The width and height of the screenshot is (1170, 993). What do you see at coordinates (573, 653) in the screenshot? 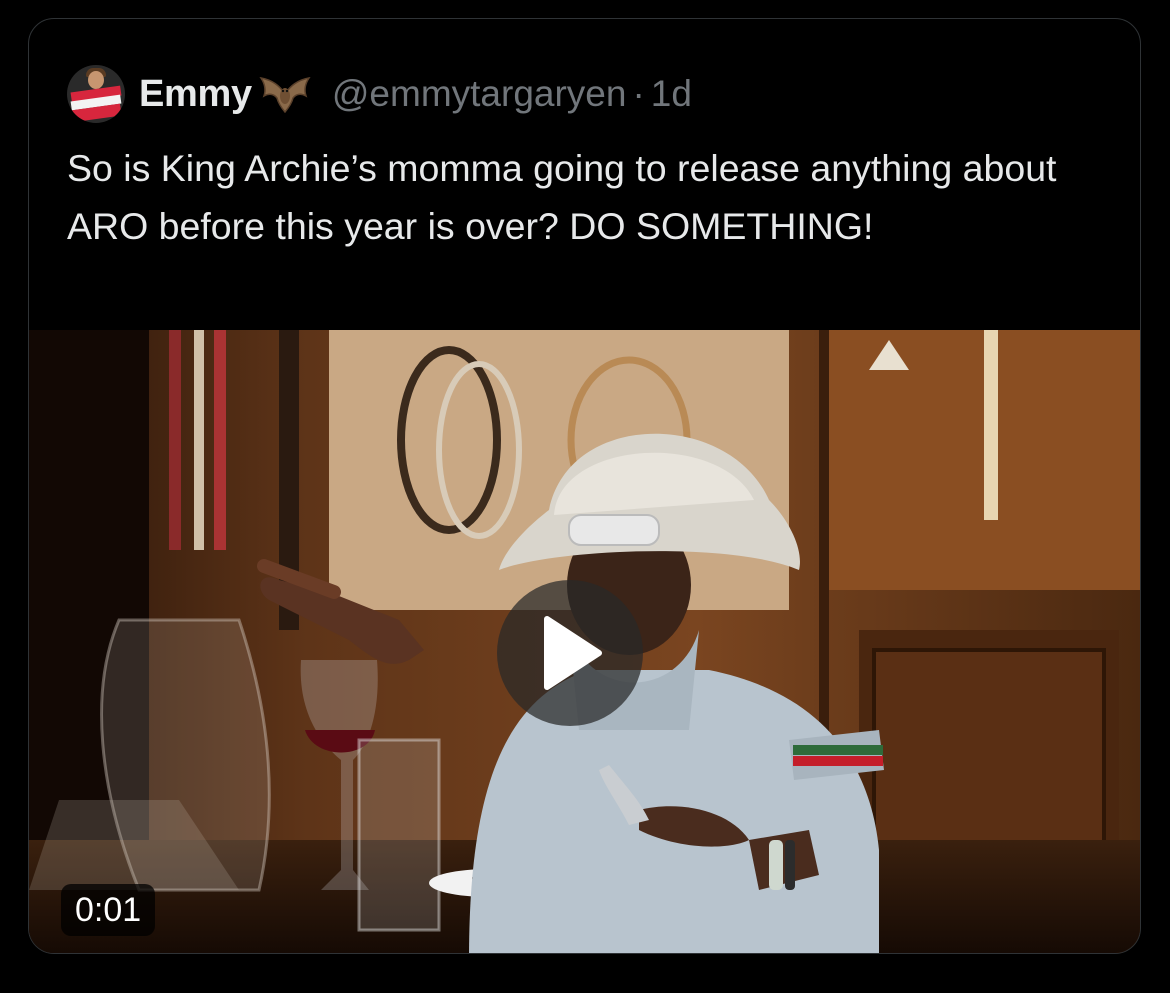
I see `play-icon` at bounding box center [573, 653].